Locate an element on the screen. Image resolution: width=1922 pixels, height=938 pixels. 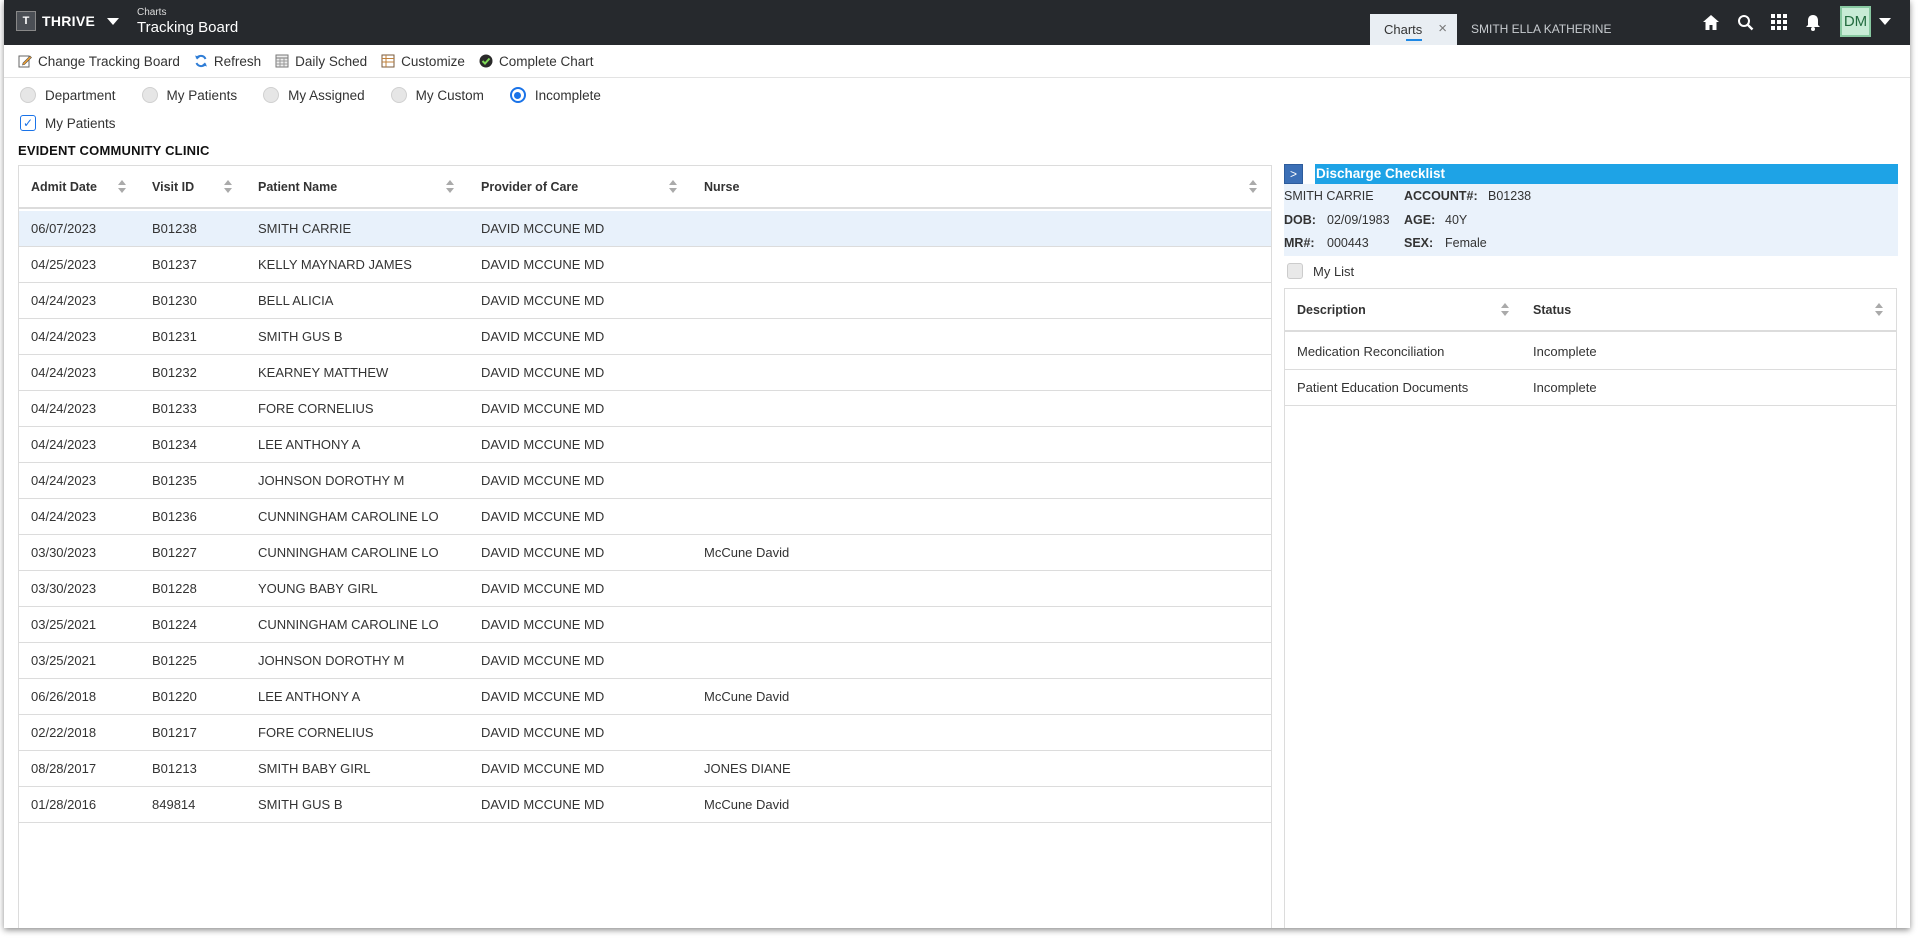
my-patients-checkbox: ✓ My Patients is located at coordinates (68, 123).